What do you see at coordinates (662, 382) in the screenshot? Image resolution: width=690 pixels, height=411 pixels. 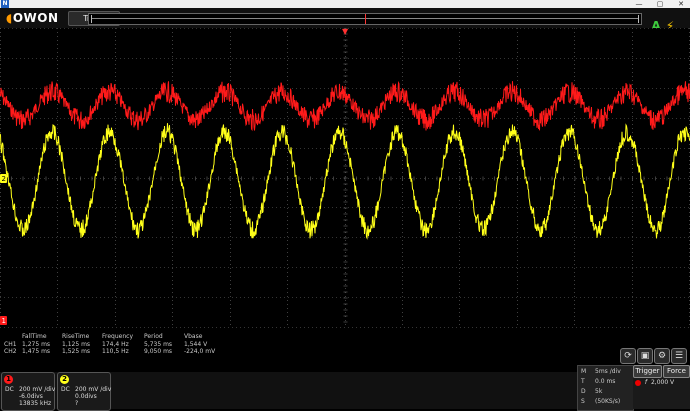 I see `trigger-level-value: 2,000 V` at bounding box center [662, 382].